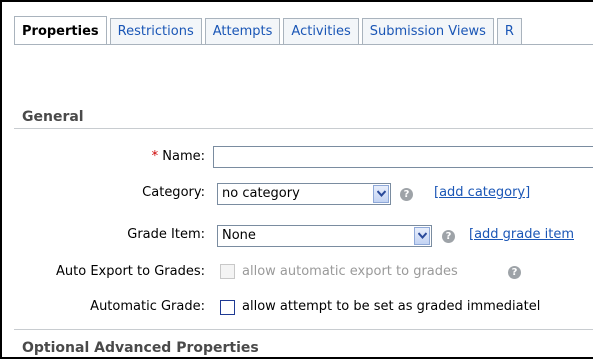 The image size is (596, 362). I want to click on section-title-optional-advanced: Optional Advanced Properties, so click(140, 348).